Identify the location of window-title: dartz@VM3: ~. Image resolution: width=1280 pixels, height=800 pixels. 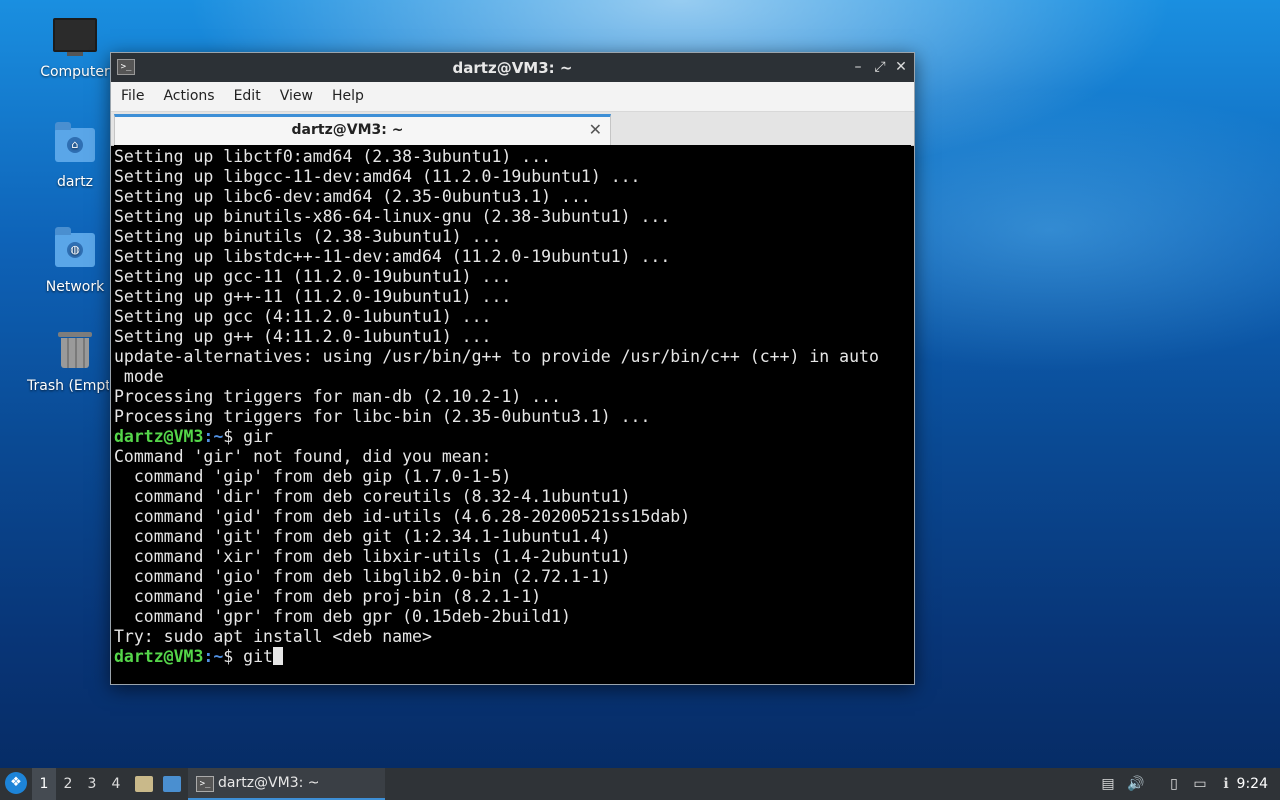
(512, 68).